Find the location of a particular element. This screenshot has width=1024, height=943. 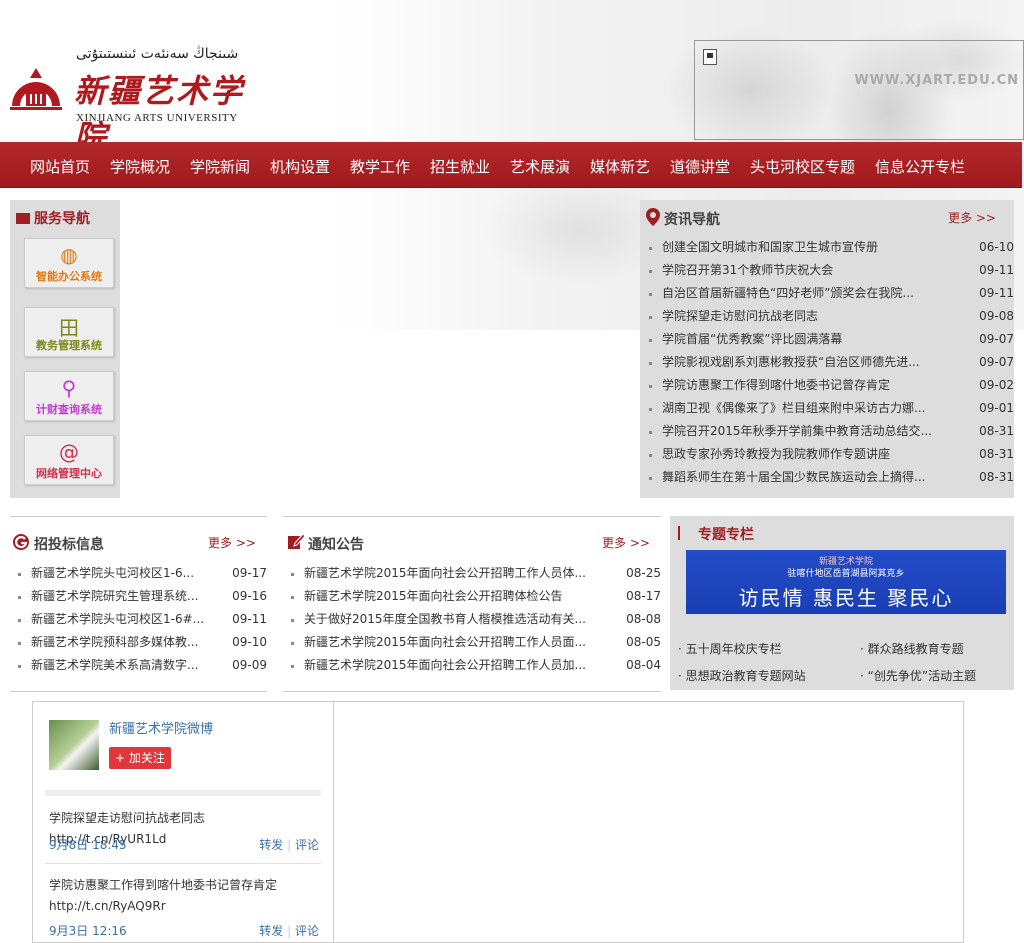

news-more-link: 更多 >> is located at coordinates (972, 217).